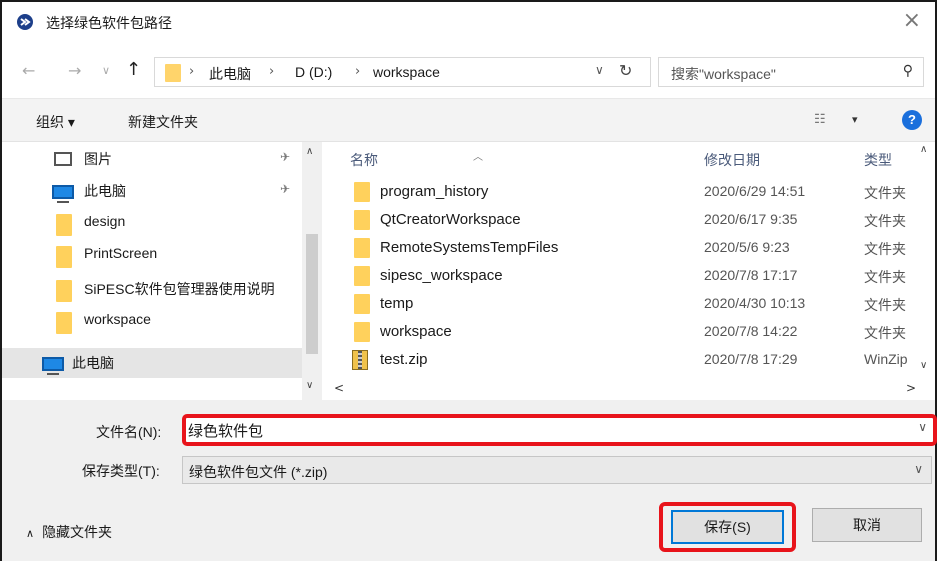 The height and width of the screenshot is (561, 937). What do you see at coordinates (912, 120) in the screenshot?
I see `help-icon: ?` at bounding box center [912, 120].